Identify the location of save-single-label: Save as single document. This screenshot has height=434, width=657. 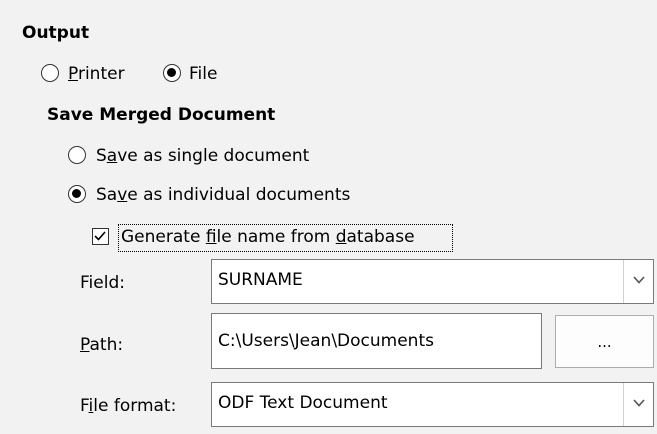
(202, 156).